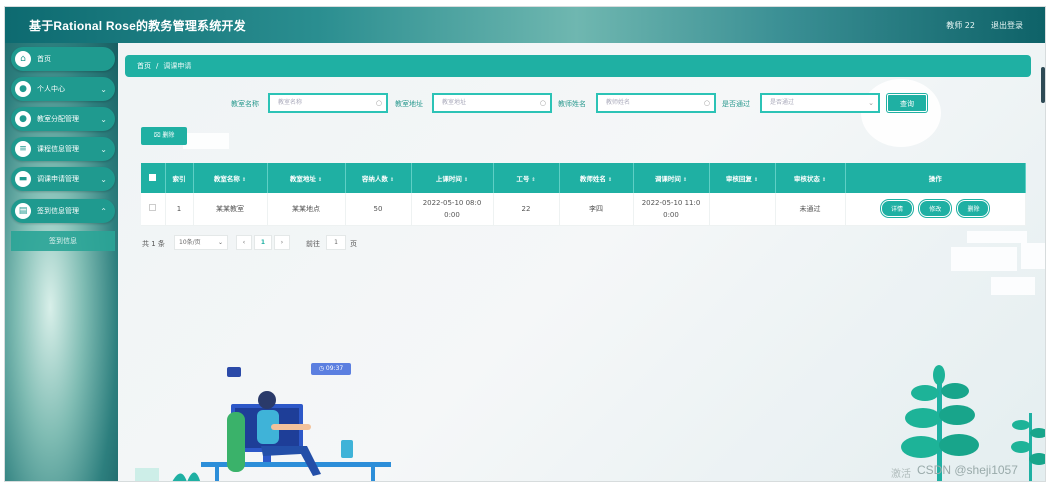 This screenshot has width=1052, height=486. Describe the element at coordinates (901, 113) in the screenshot. I see `decorative-circle` at that location.